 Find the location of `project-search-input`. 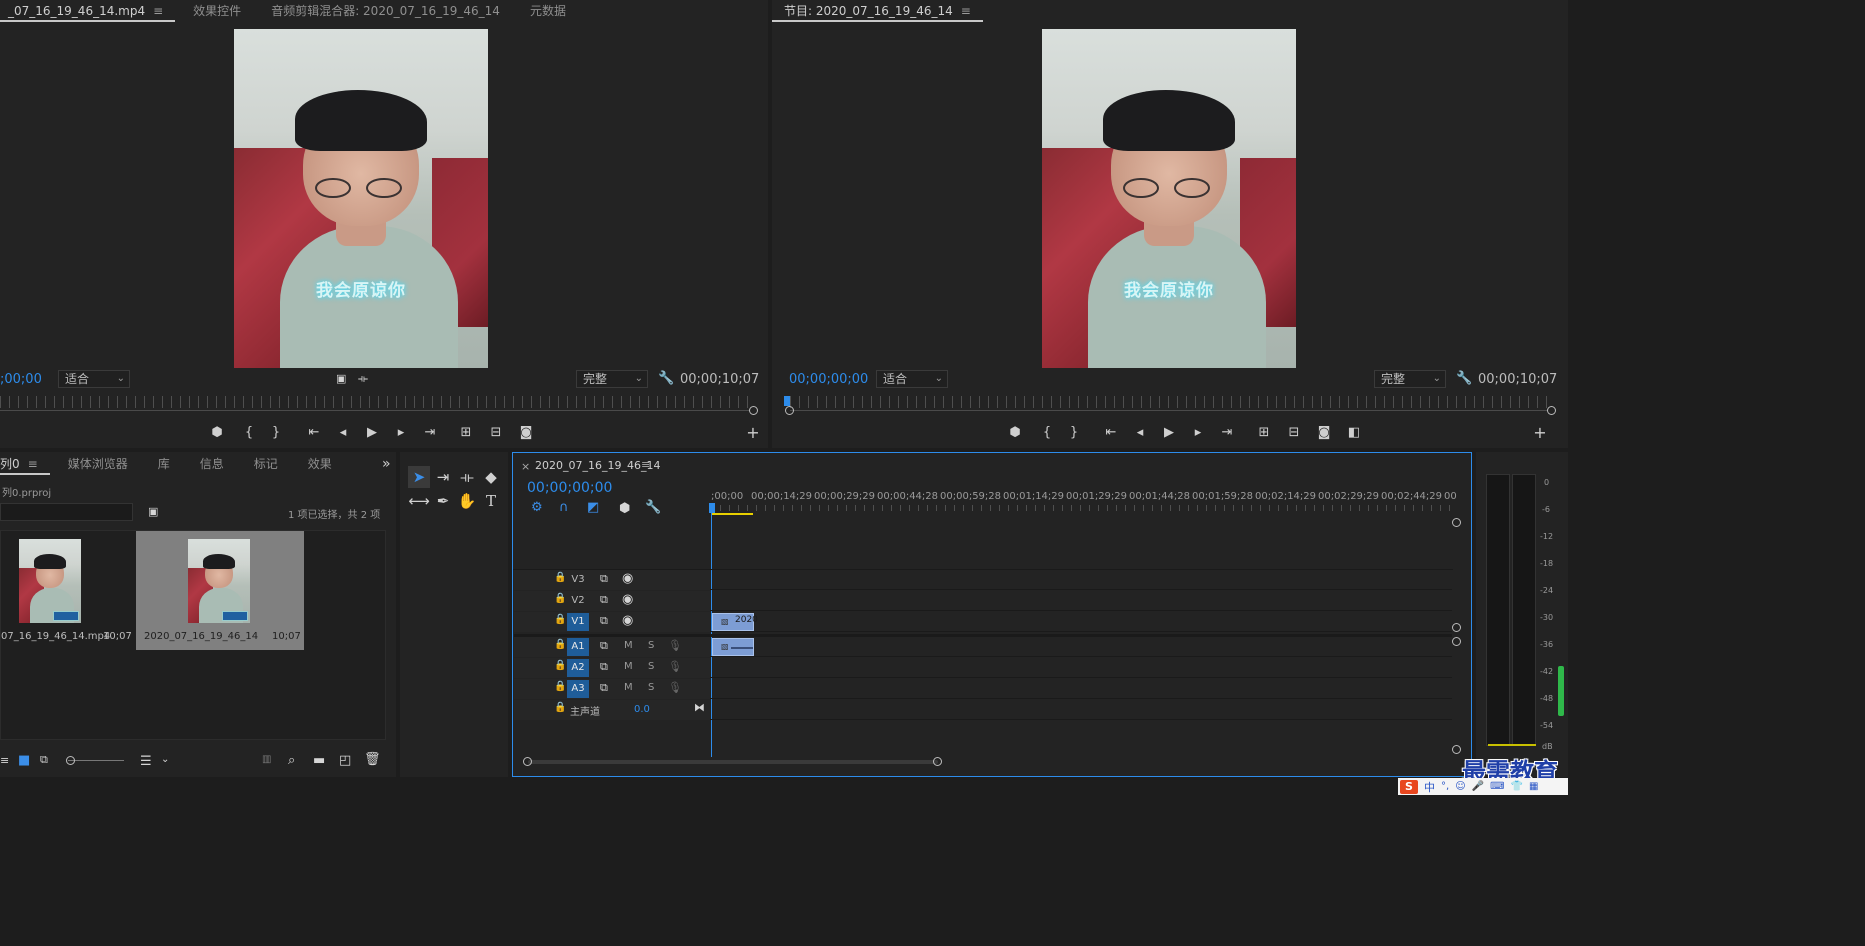

project-search-input is located at coordinates (66, 512).